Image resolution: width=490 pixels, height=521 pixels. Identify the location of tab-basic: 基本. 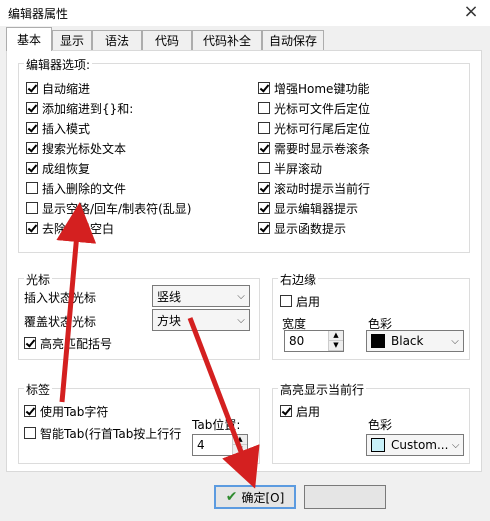
(29, 39).